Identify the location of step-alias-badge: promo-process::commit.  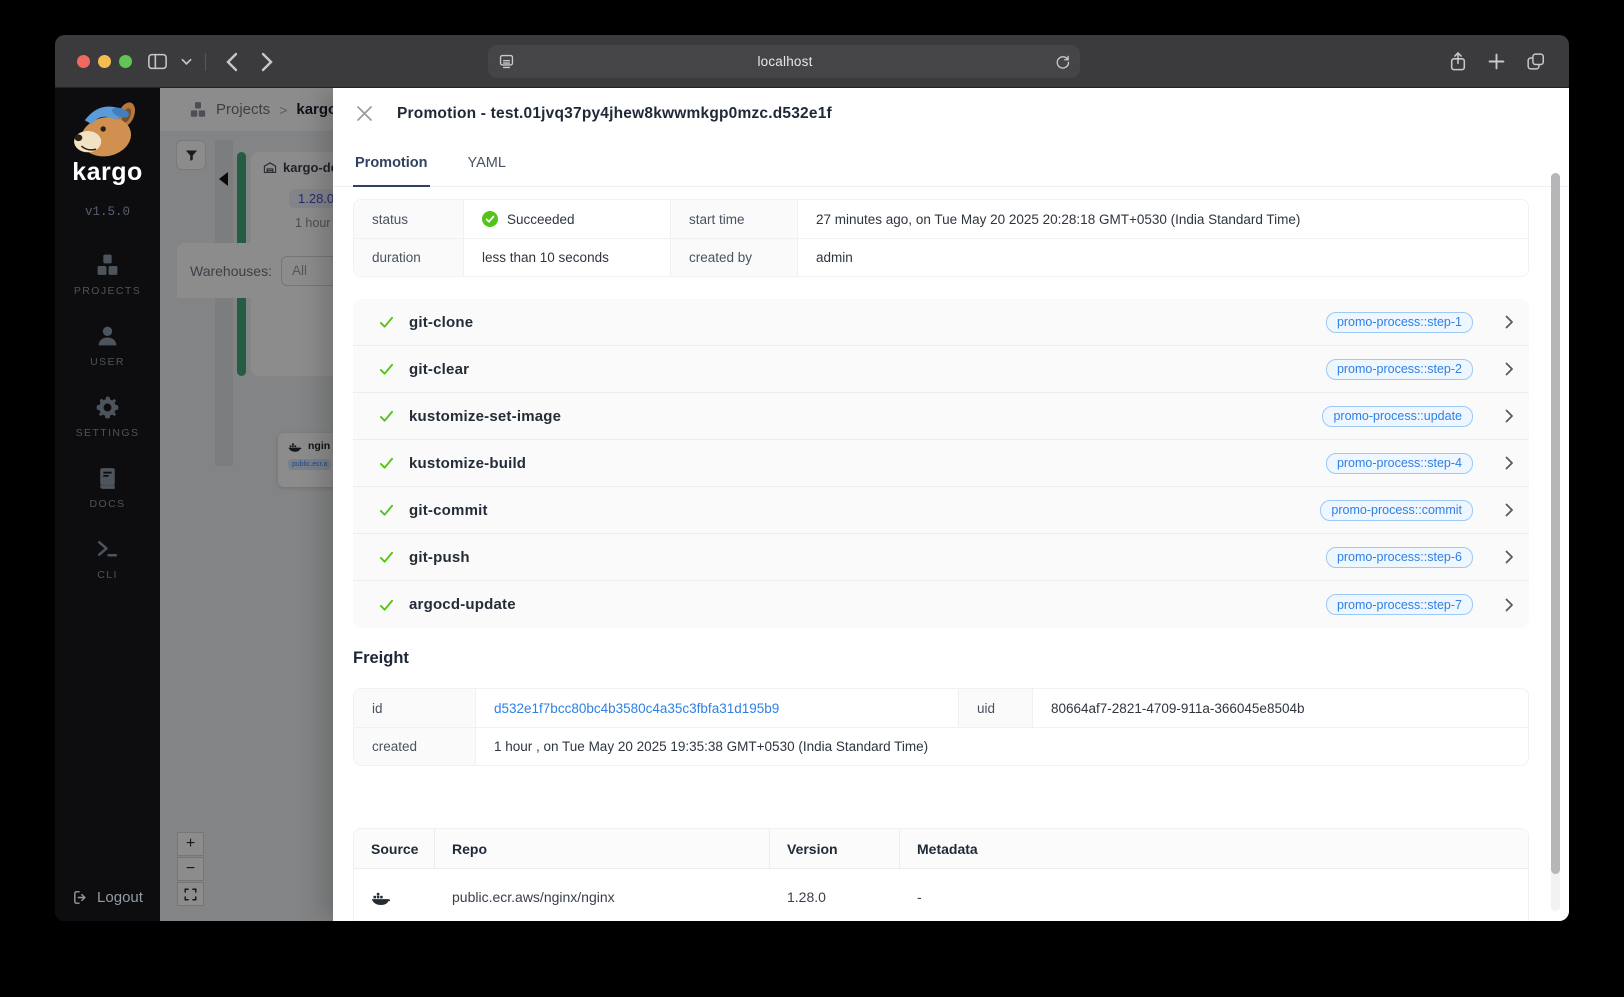
(1396, 510).